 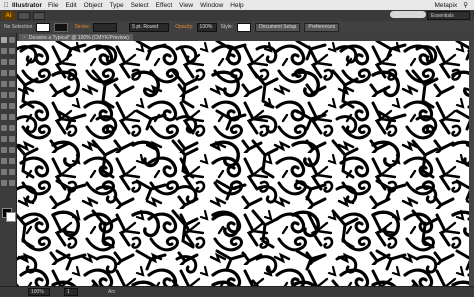 What do you see at coordinates (12, 117) in the screenshot?
I see `free-transform-tool-icon` at bounding box center [12, 117].